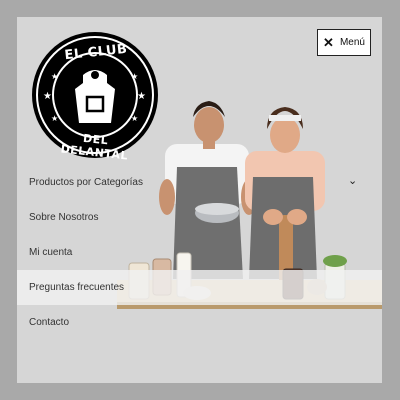 The height and width of the screenshot is (400, 400). I want to click on nav-item-label: Mi cuenta, so click(51, 252).